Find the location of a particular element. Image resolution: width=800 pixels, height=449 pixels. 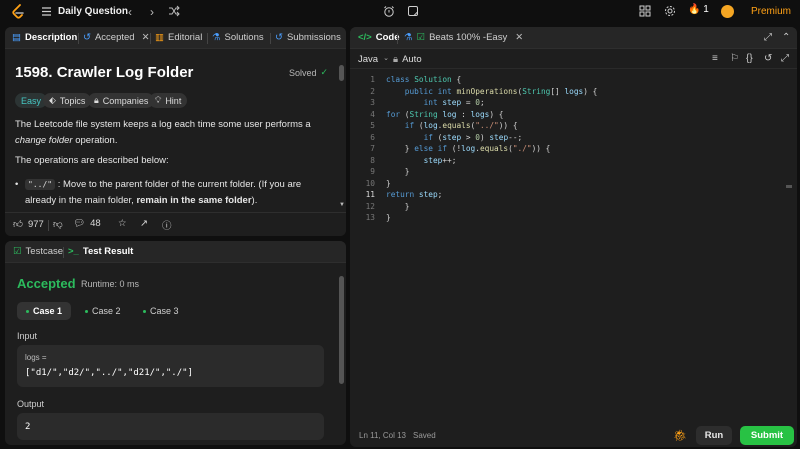

premium-link: Premium is located at coordinates (771, 11).